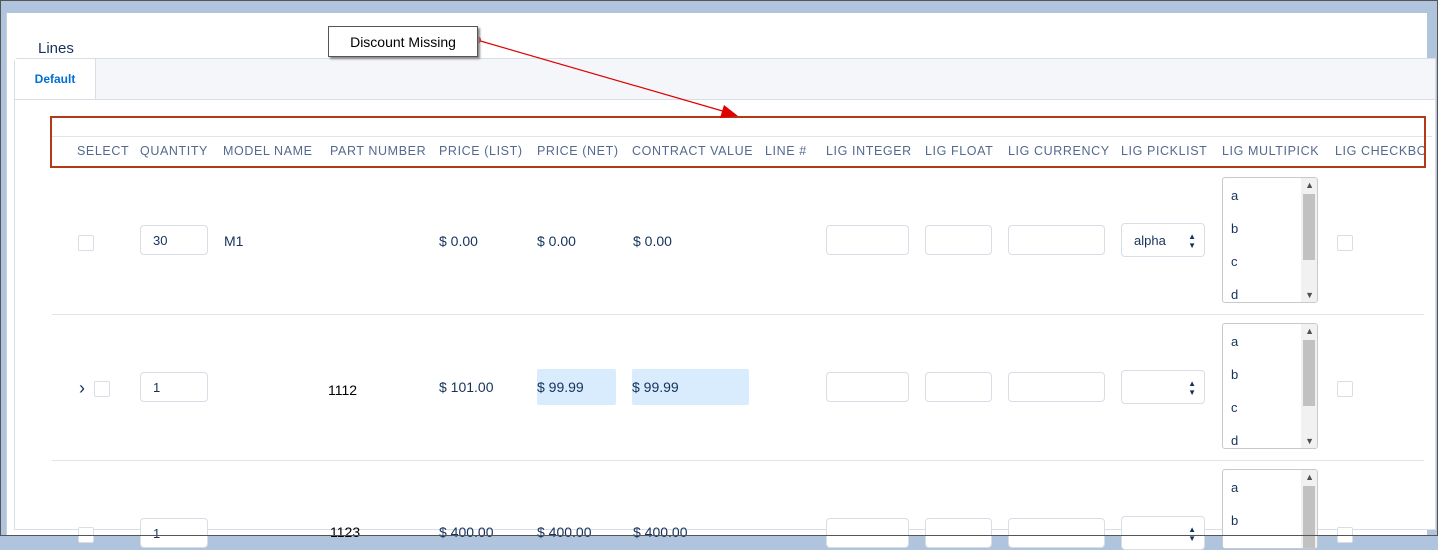  What do you see at coordinates (660, 532) in the screenshot?
I see `contract-value: $ 400.00` at bounding box center [660, 532].